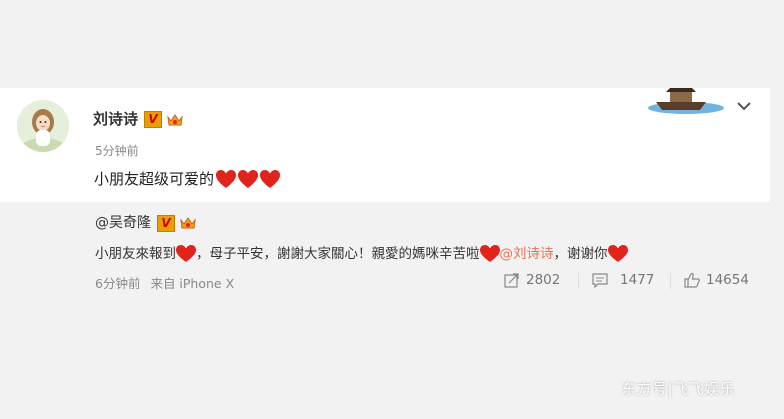 The width and height of the screenshot is (784, 419). Describe the element at coordinates (727, 280) in the screenshot. I see `like-count: 14654` at that location.